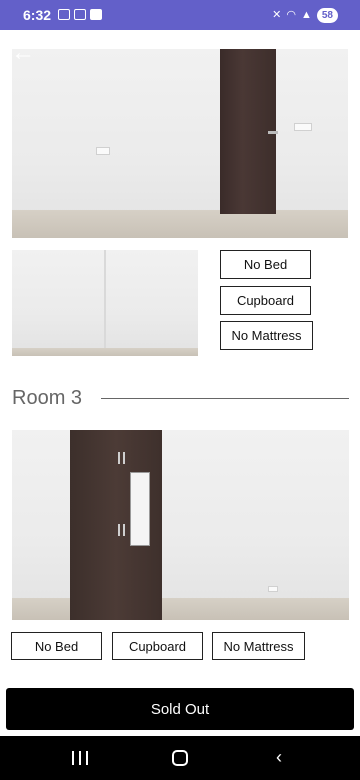  I want to click on wardrobe, so click(116, 525).